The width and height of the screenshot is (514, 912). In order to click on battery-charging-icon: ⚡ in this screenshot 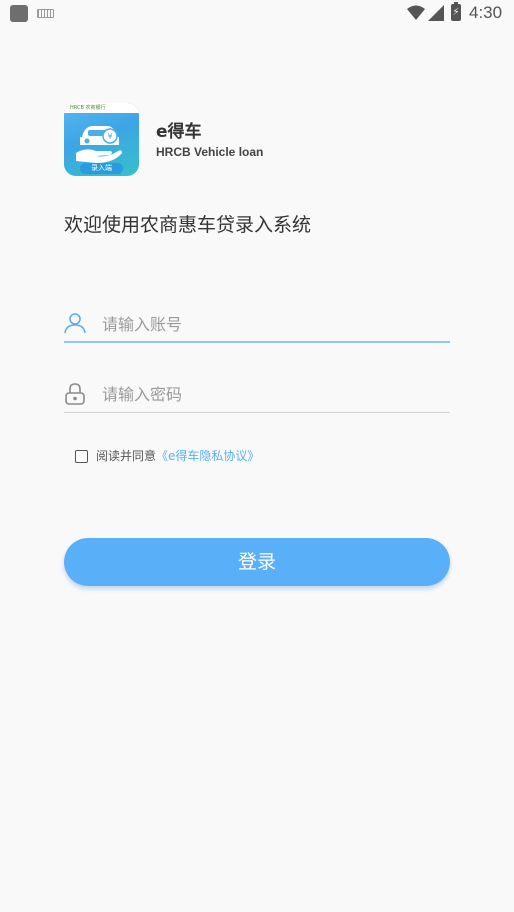, I will do `click(456, 11)`.